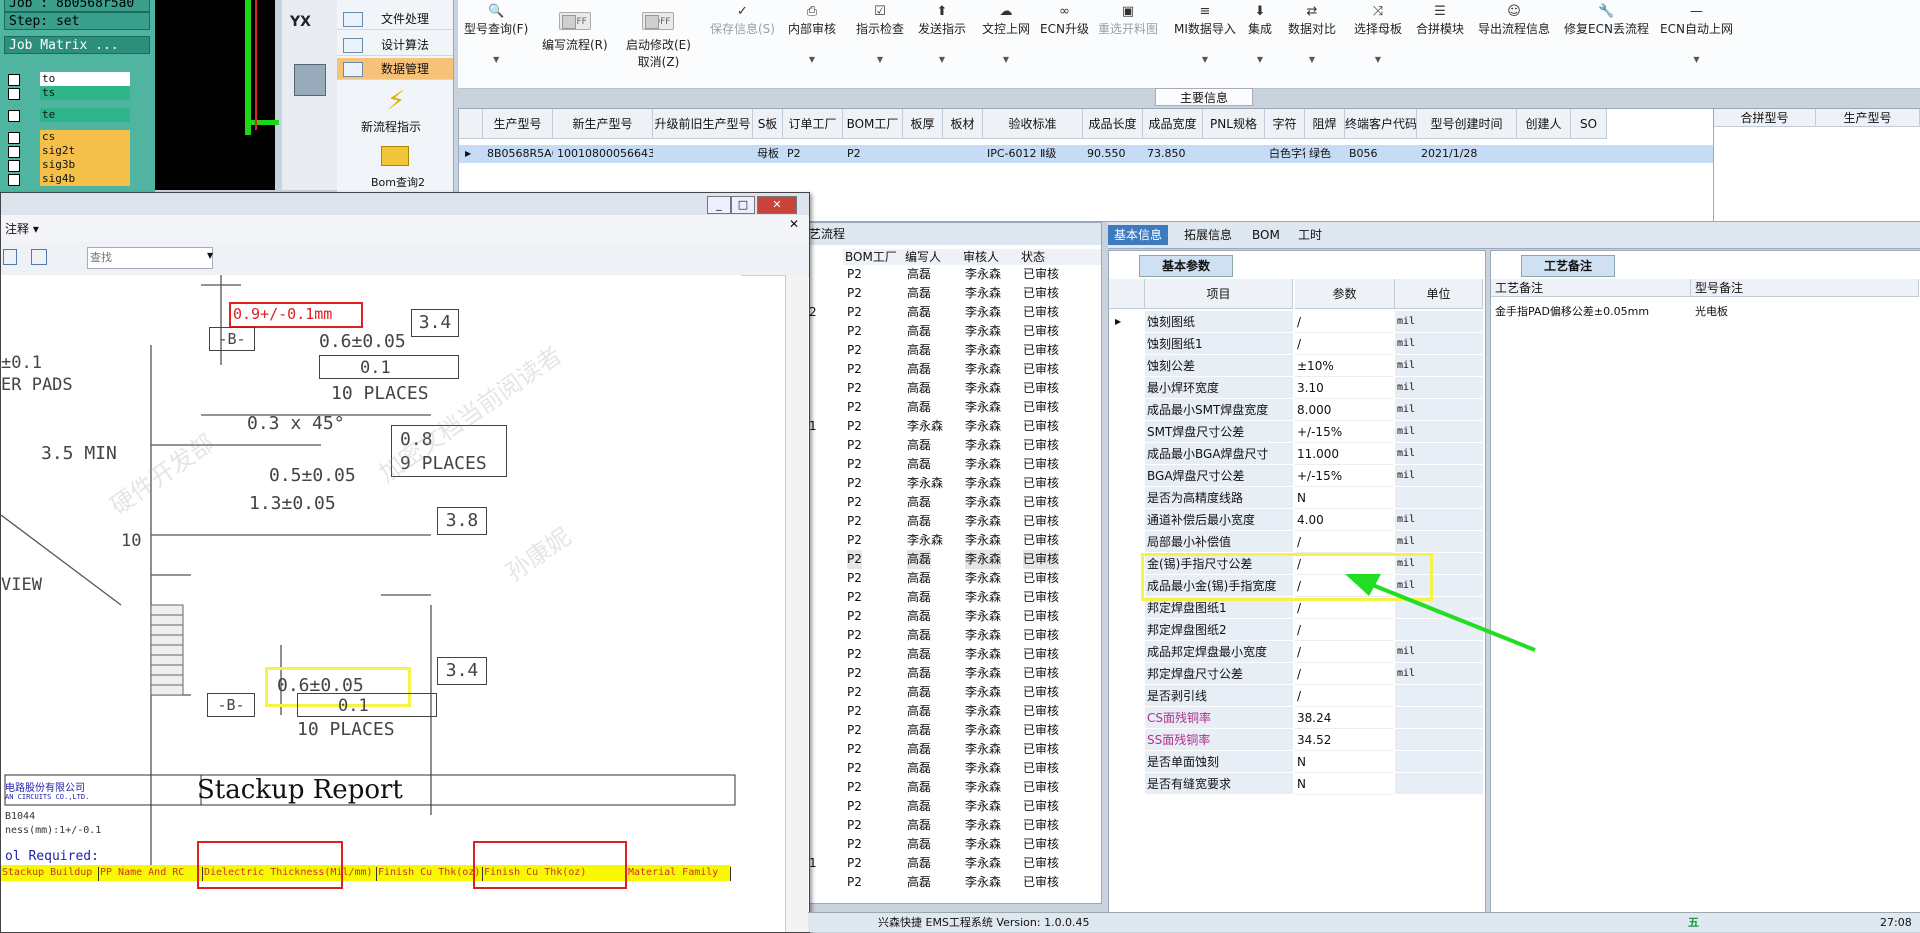 Image resolution: width=1920 pixels, height=933 pixels. What do you see at coordinates (719, 205) in the screenshot?
I see `minimize-button: _` at bounding box center [719, 205].